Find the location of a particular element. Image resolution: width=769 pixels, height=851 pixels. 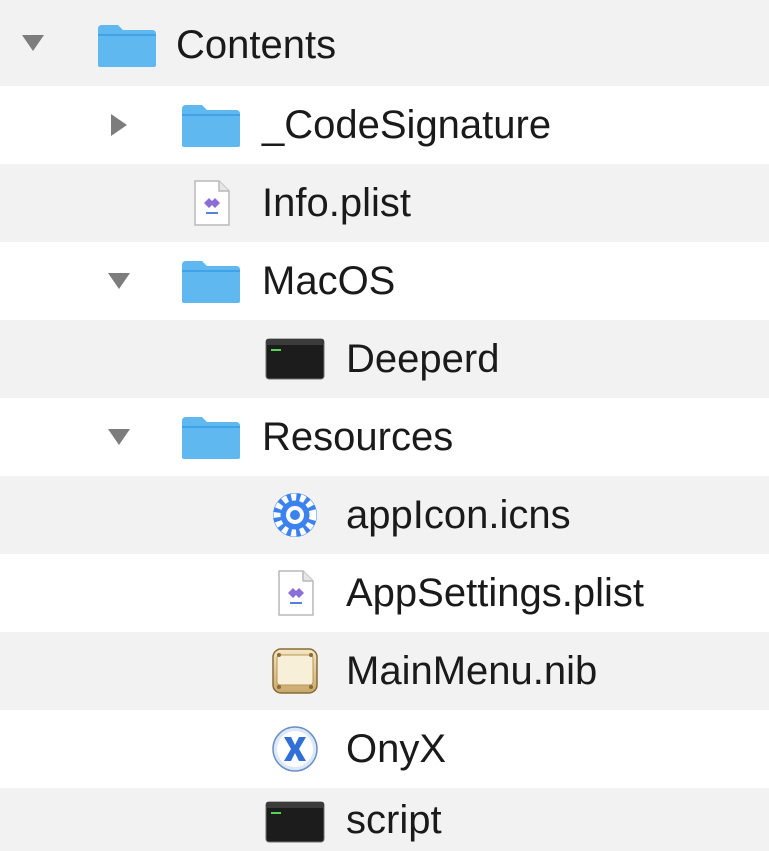

tree-item-label: Contents is located at coordinates (256, 45).